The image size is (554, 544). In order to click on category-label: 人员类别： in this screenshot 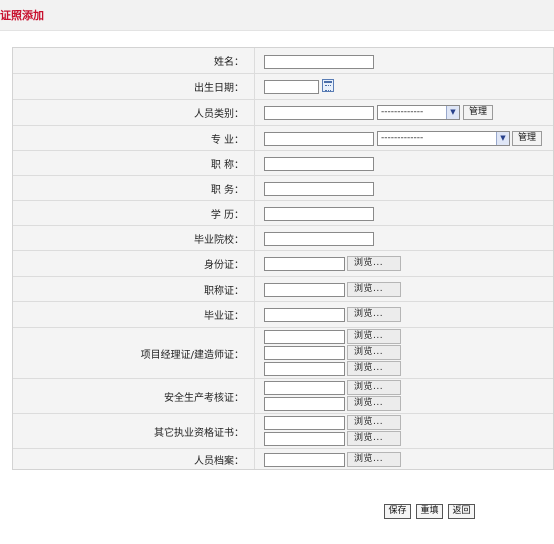, I will do `click(134, 112)`.